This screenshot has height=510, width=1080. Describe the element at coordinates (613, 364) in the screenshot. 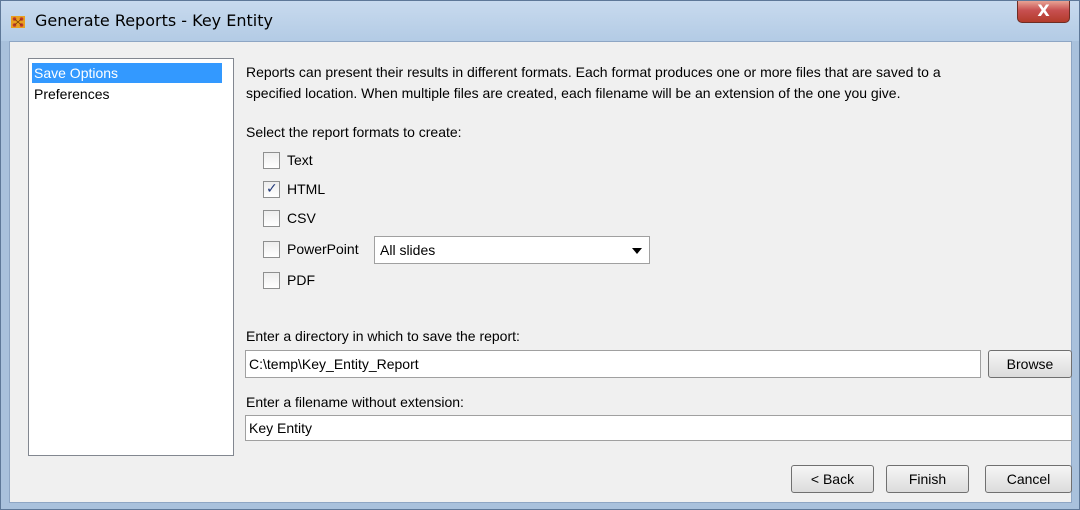

I see `directory-input: C:\temp\Key_Entity_Report` at that location.